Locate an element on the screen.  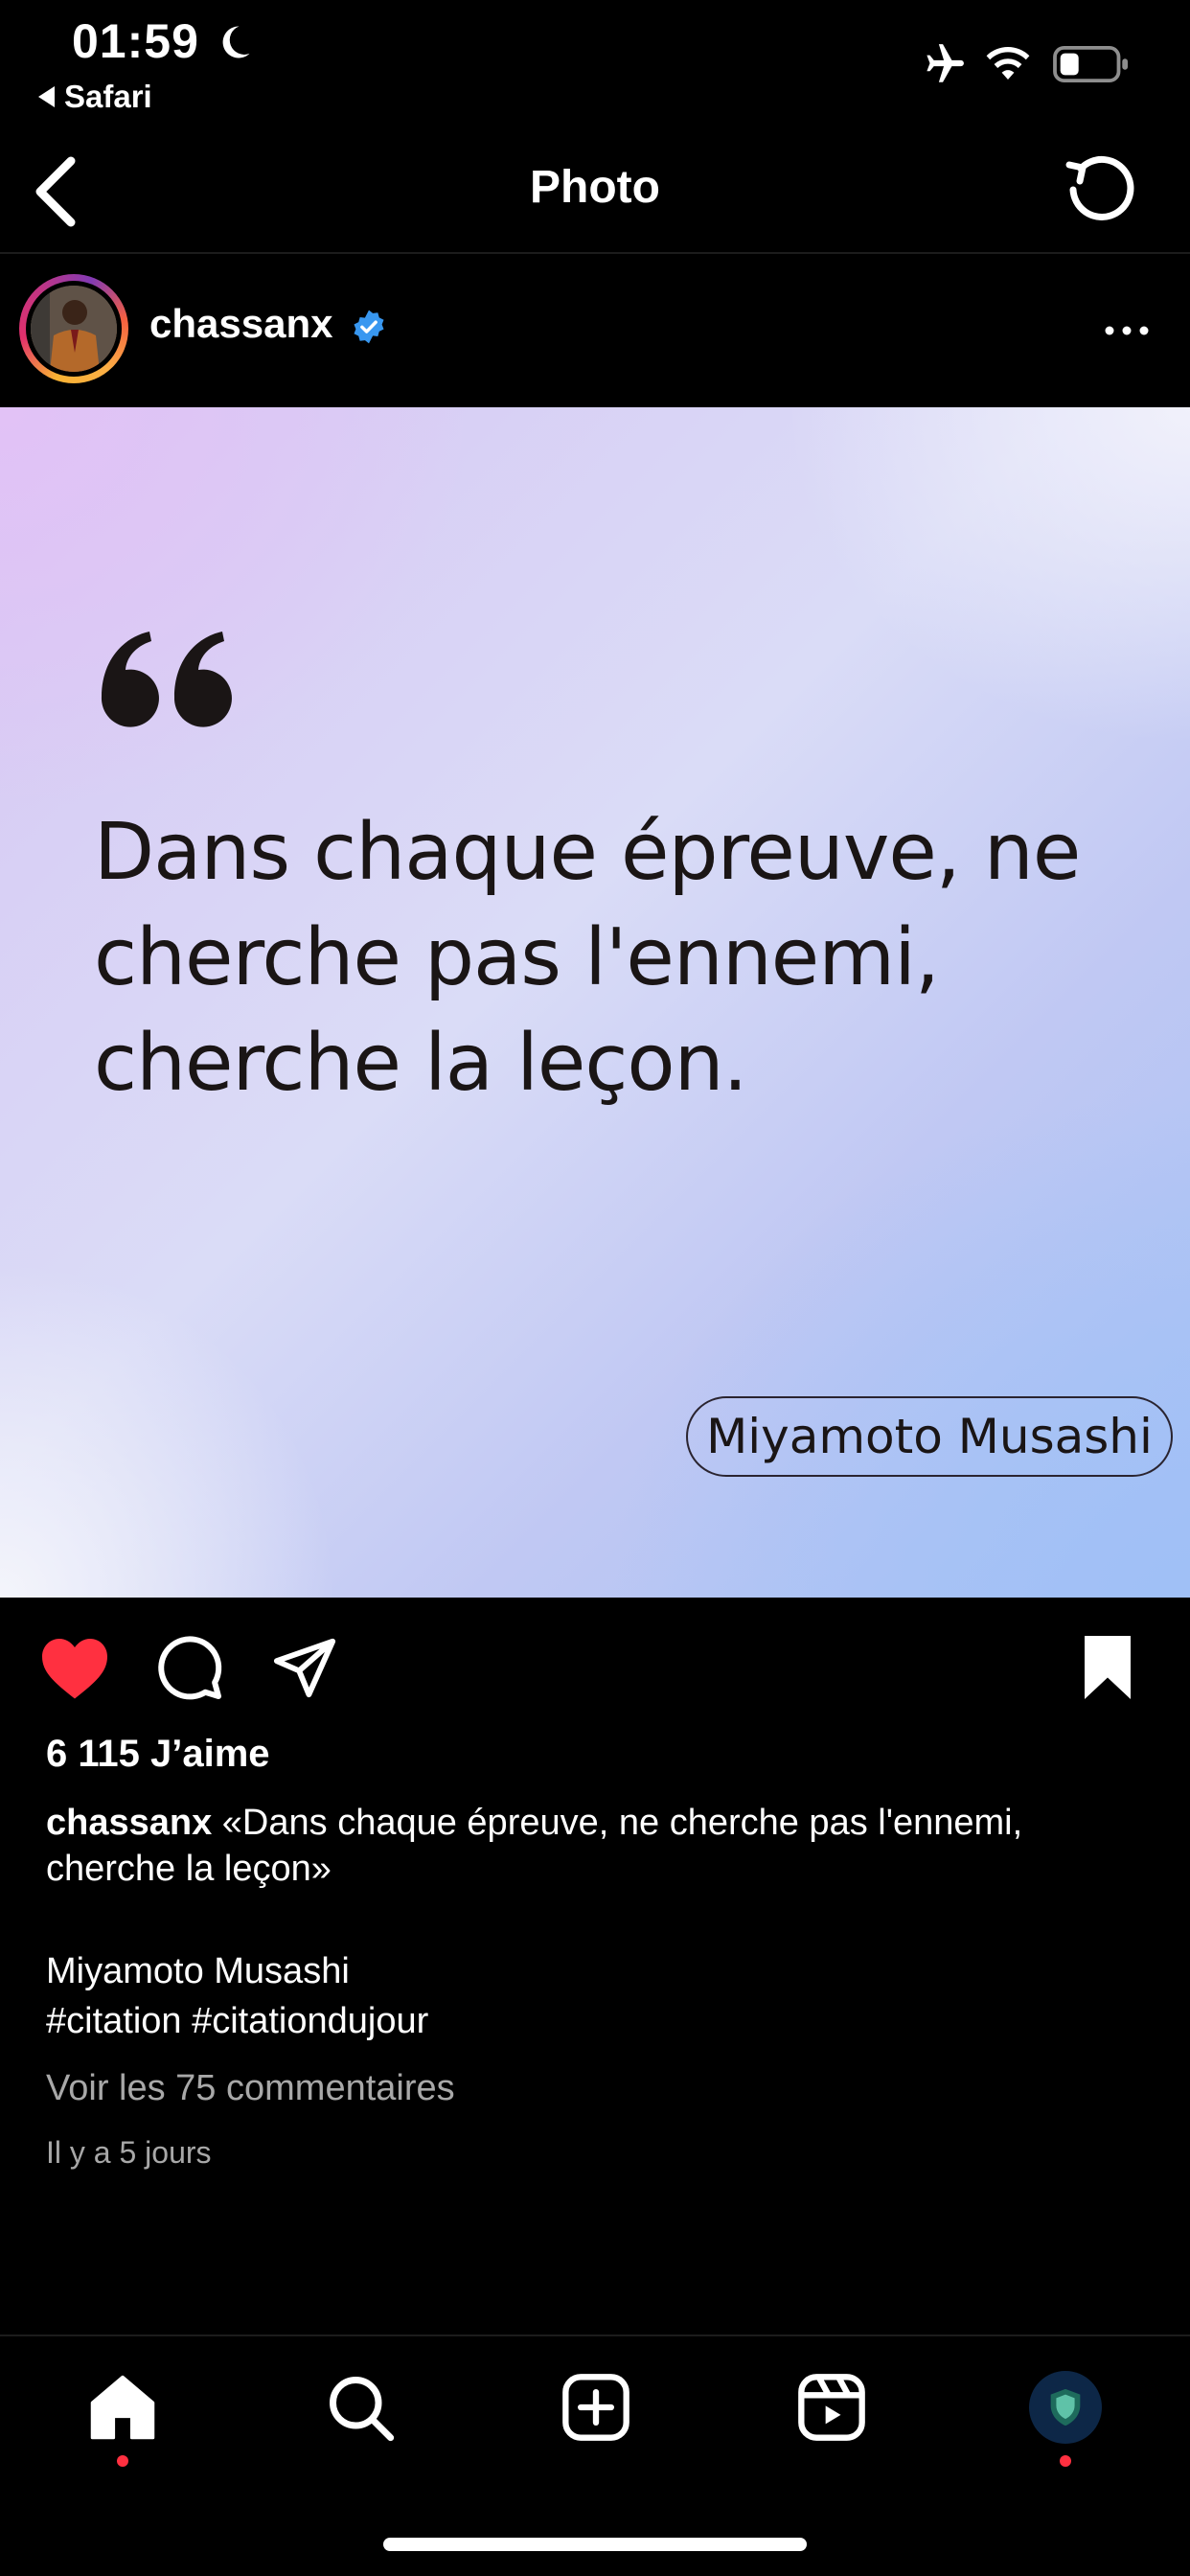
battery-icon is located at coordinates (1091, 64).